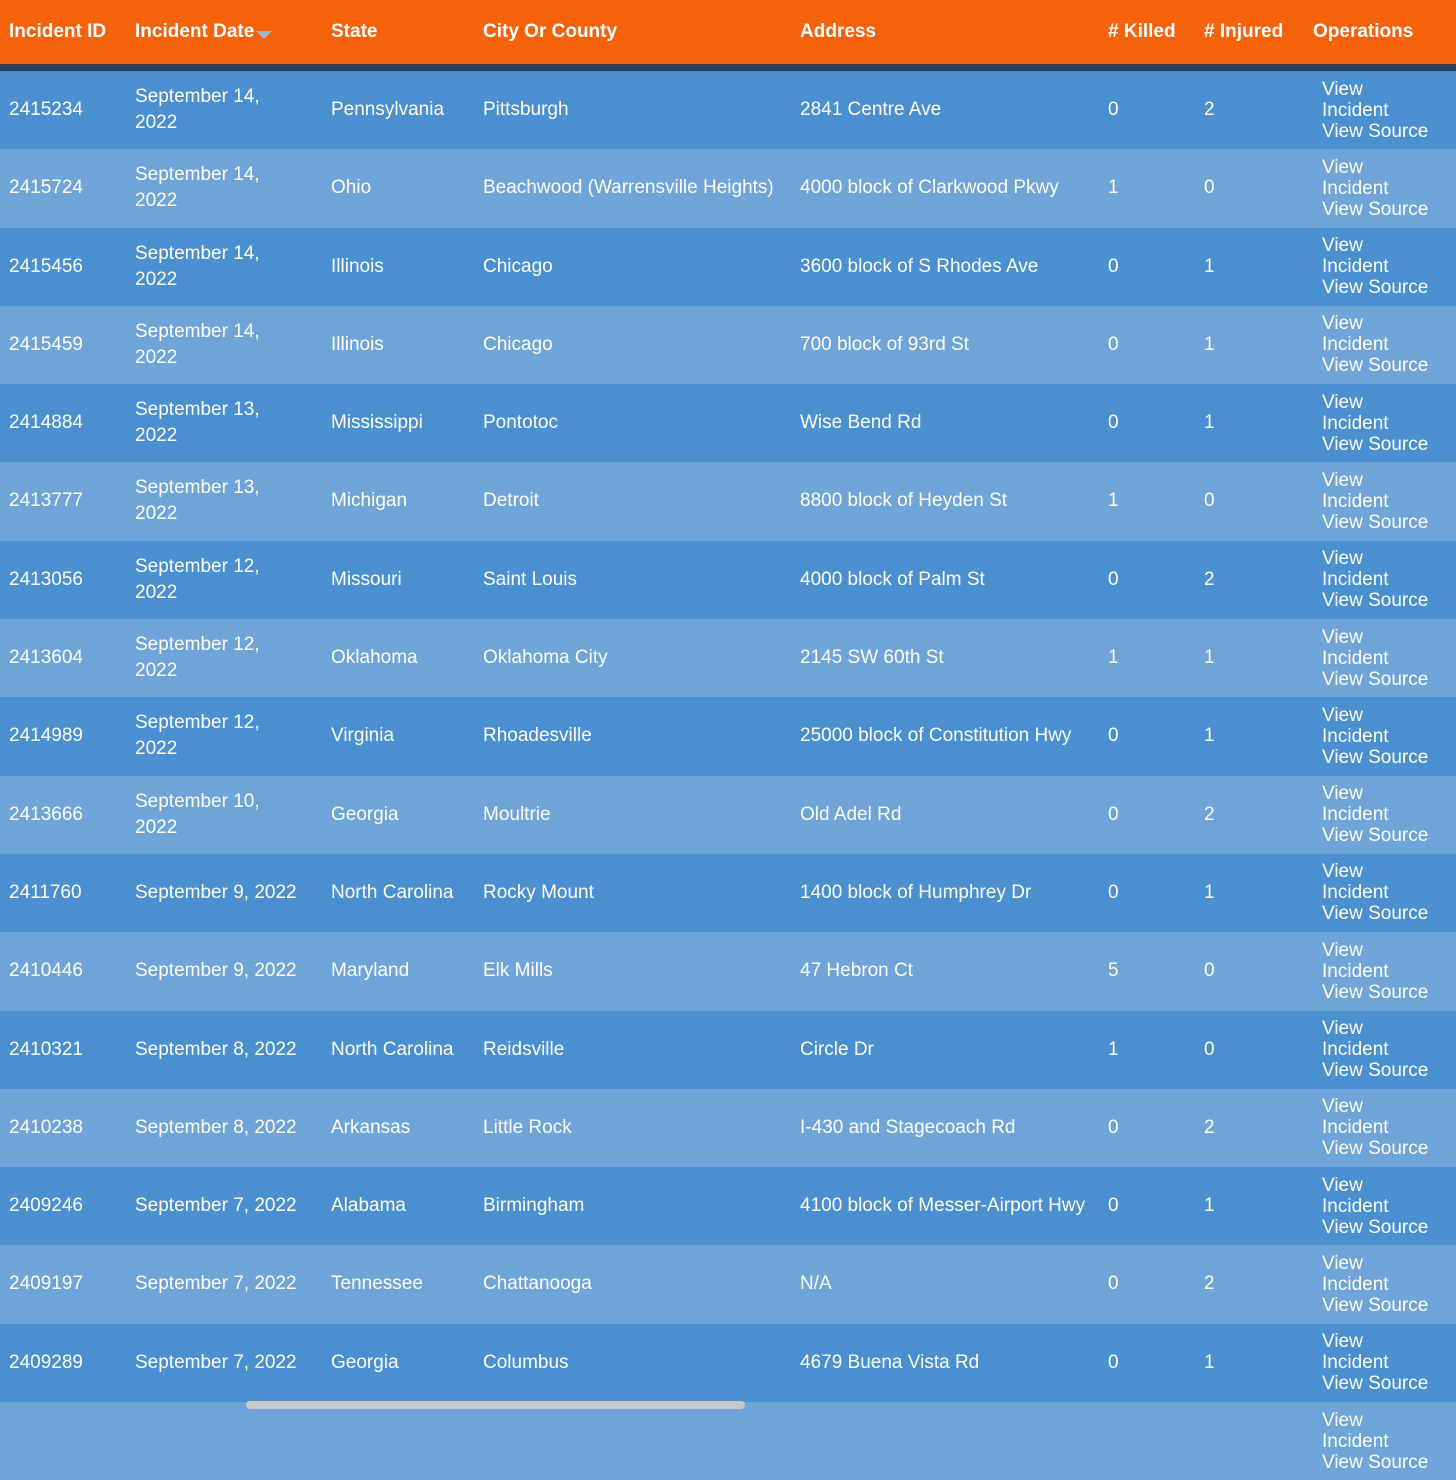 Image resolution: width=1456 pixels, height=1480 pixels. Describe the element at coordinates (264, 35) in the screenshot. I see `sort-descending-icon` at that location.